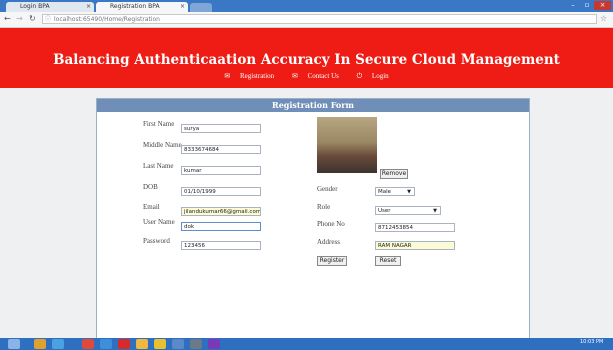 The height and width of the screenshot is (350, 613). Describe the element at coordinates (156, 241) in the screenshot. I see `password-label: Password` at that location.